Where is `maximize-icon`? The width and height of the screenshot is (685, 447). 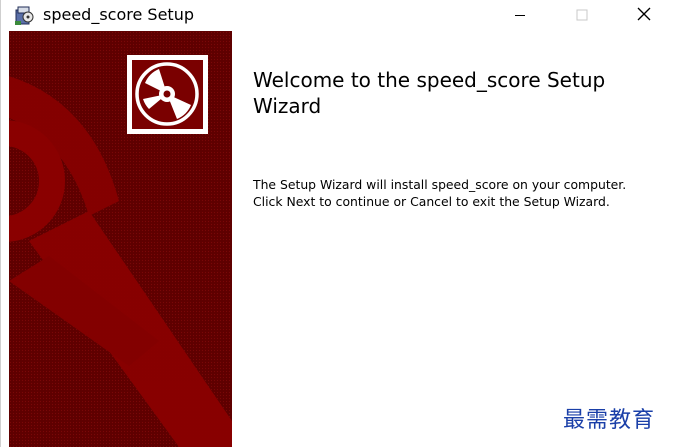 maximize-icon is located at coordinates (582, 15).